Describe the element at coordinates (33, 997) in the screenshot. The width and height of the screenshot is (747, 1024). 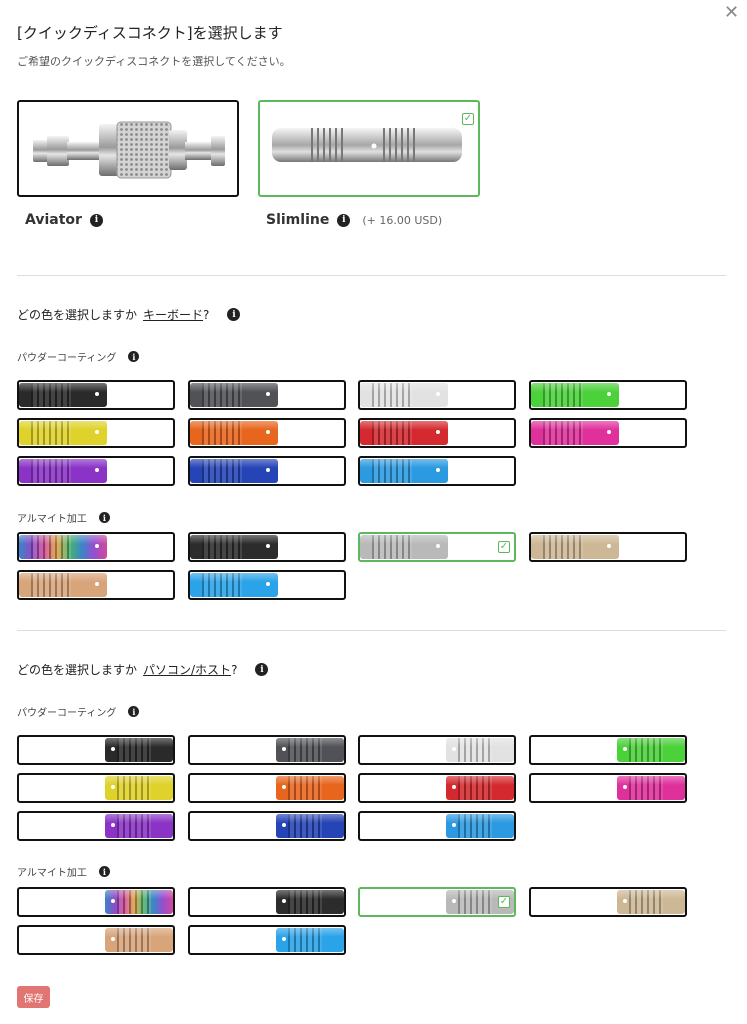
I see `save-button: 保存` at that location.